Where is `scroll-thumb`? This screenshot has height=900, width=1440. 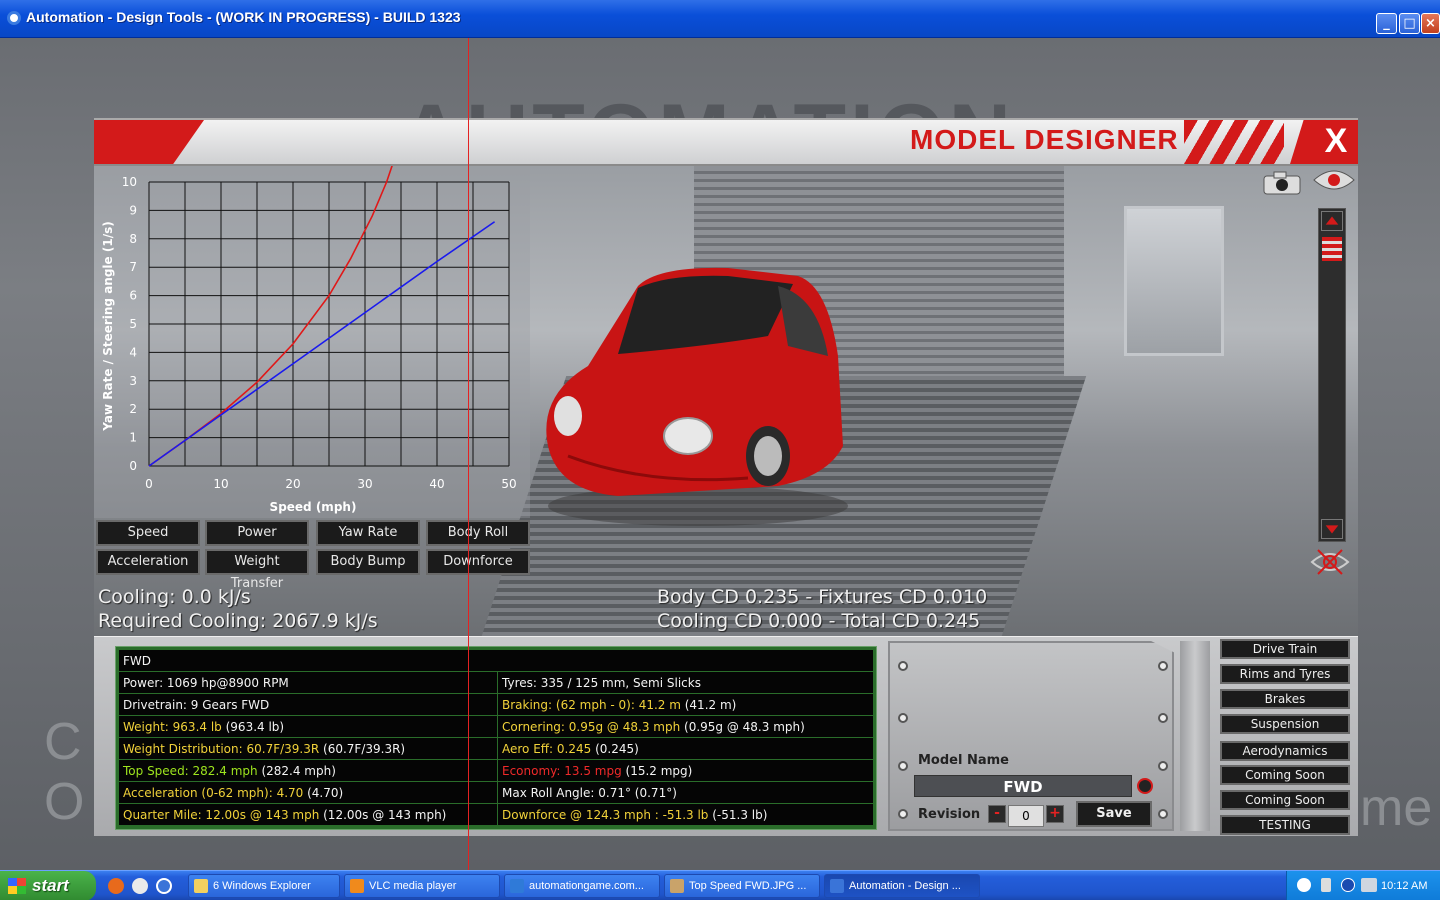 scroll-thumb is located at coordinates (1332, 249).